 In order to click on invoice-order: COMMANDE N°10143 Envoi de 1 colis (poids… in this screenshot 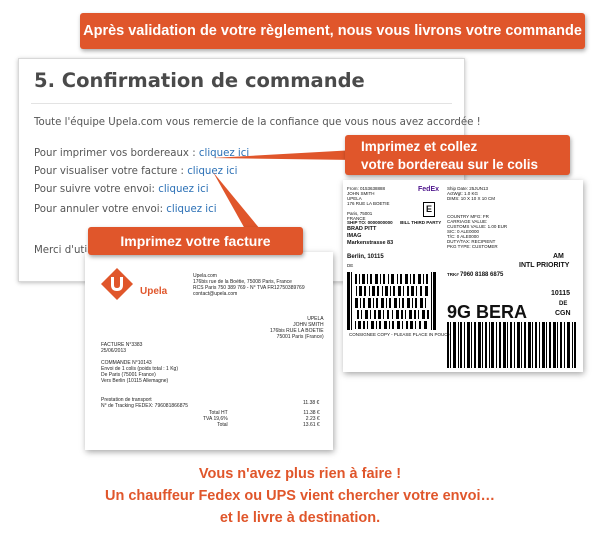, I will do `click(139, 372)`.